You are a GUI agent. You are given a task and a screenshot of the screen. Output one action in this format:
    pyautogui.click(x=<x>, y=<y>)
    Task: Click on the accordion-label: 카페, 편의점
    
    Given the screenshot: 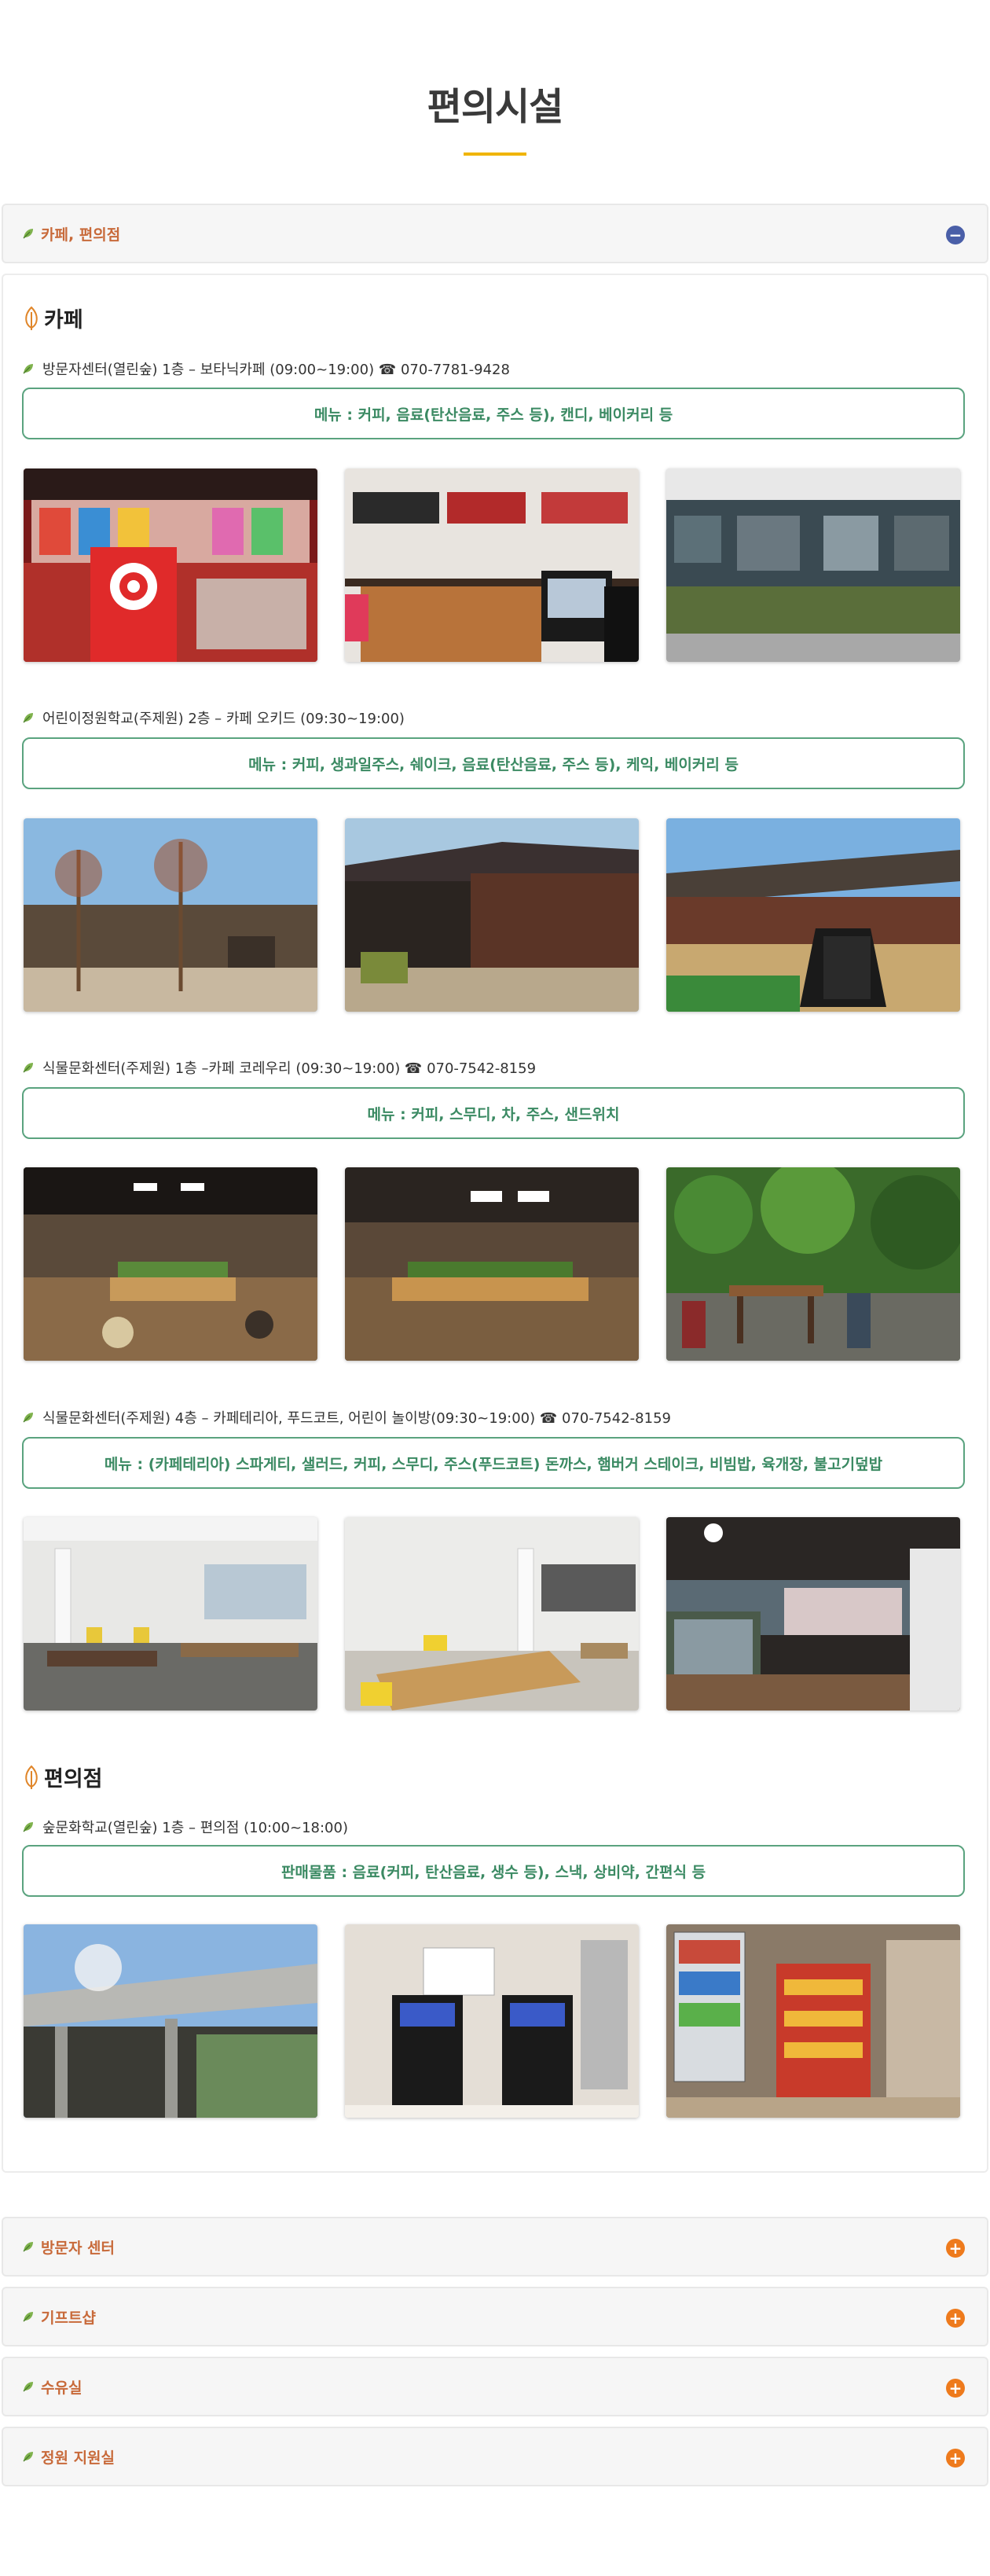 What is the action you would take?
    pyautogui.click(x=81, y=235)
    